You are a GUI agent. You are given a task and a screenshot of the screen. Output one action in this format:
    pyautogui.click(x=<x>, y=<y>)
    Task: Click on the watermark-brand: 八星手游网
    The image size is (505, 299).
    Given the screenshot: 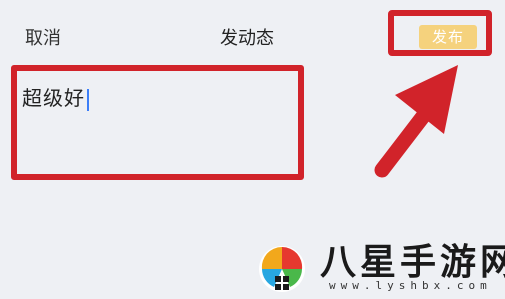 What is the action you would take?
    pyautogui.click(x=412, y=262)
    